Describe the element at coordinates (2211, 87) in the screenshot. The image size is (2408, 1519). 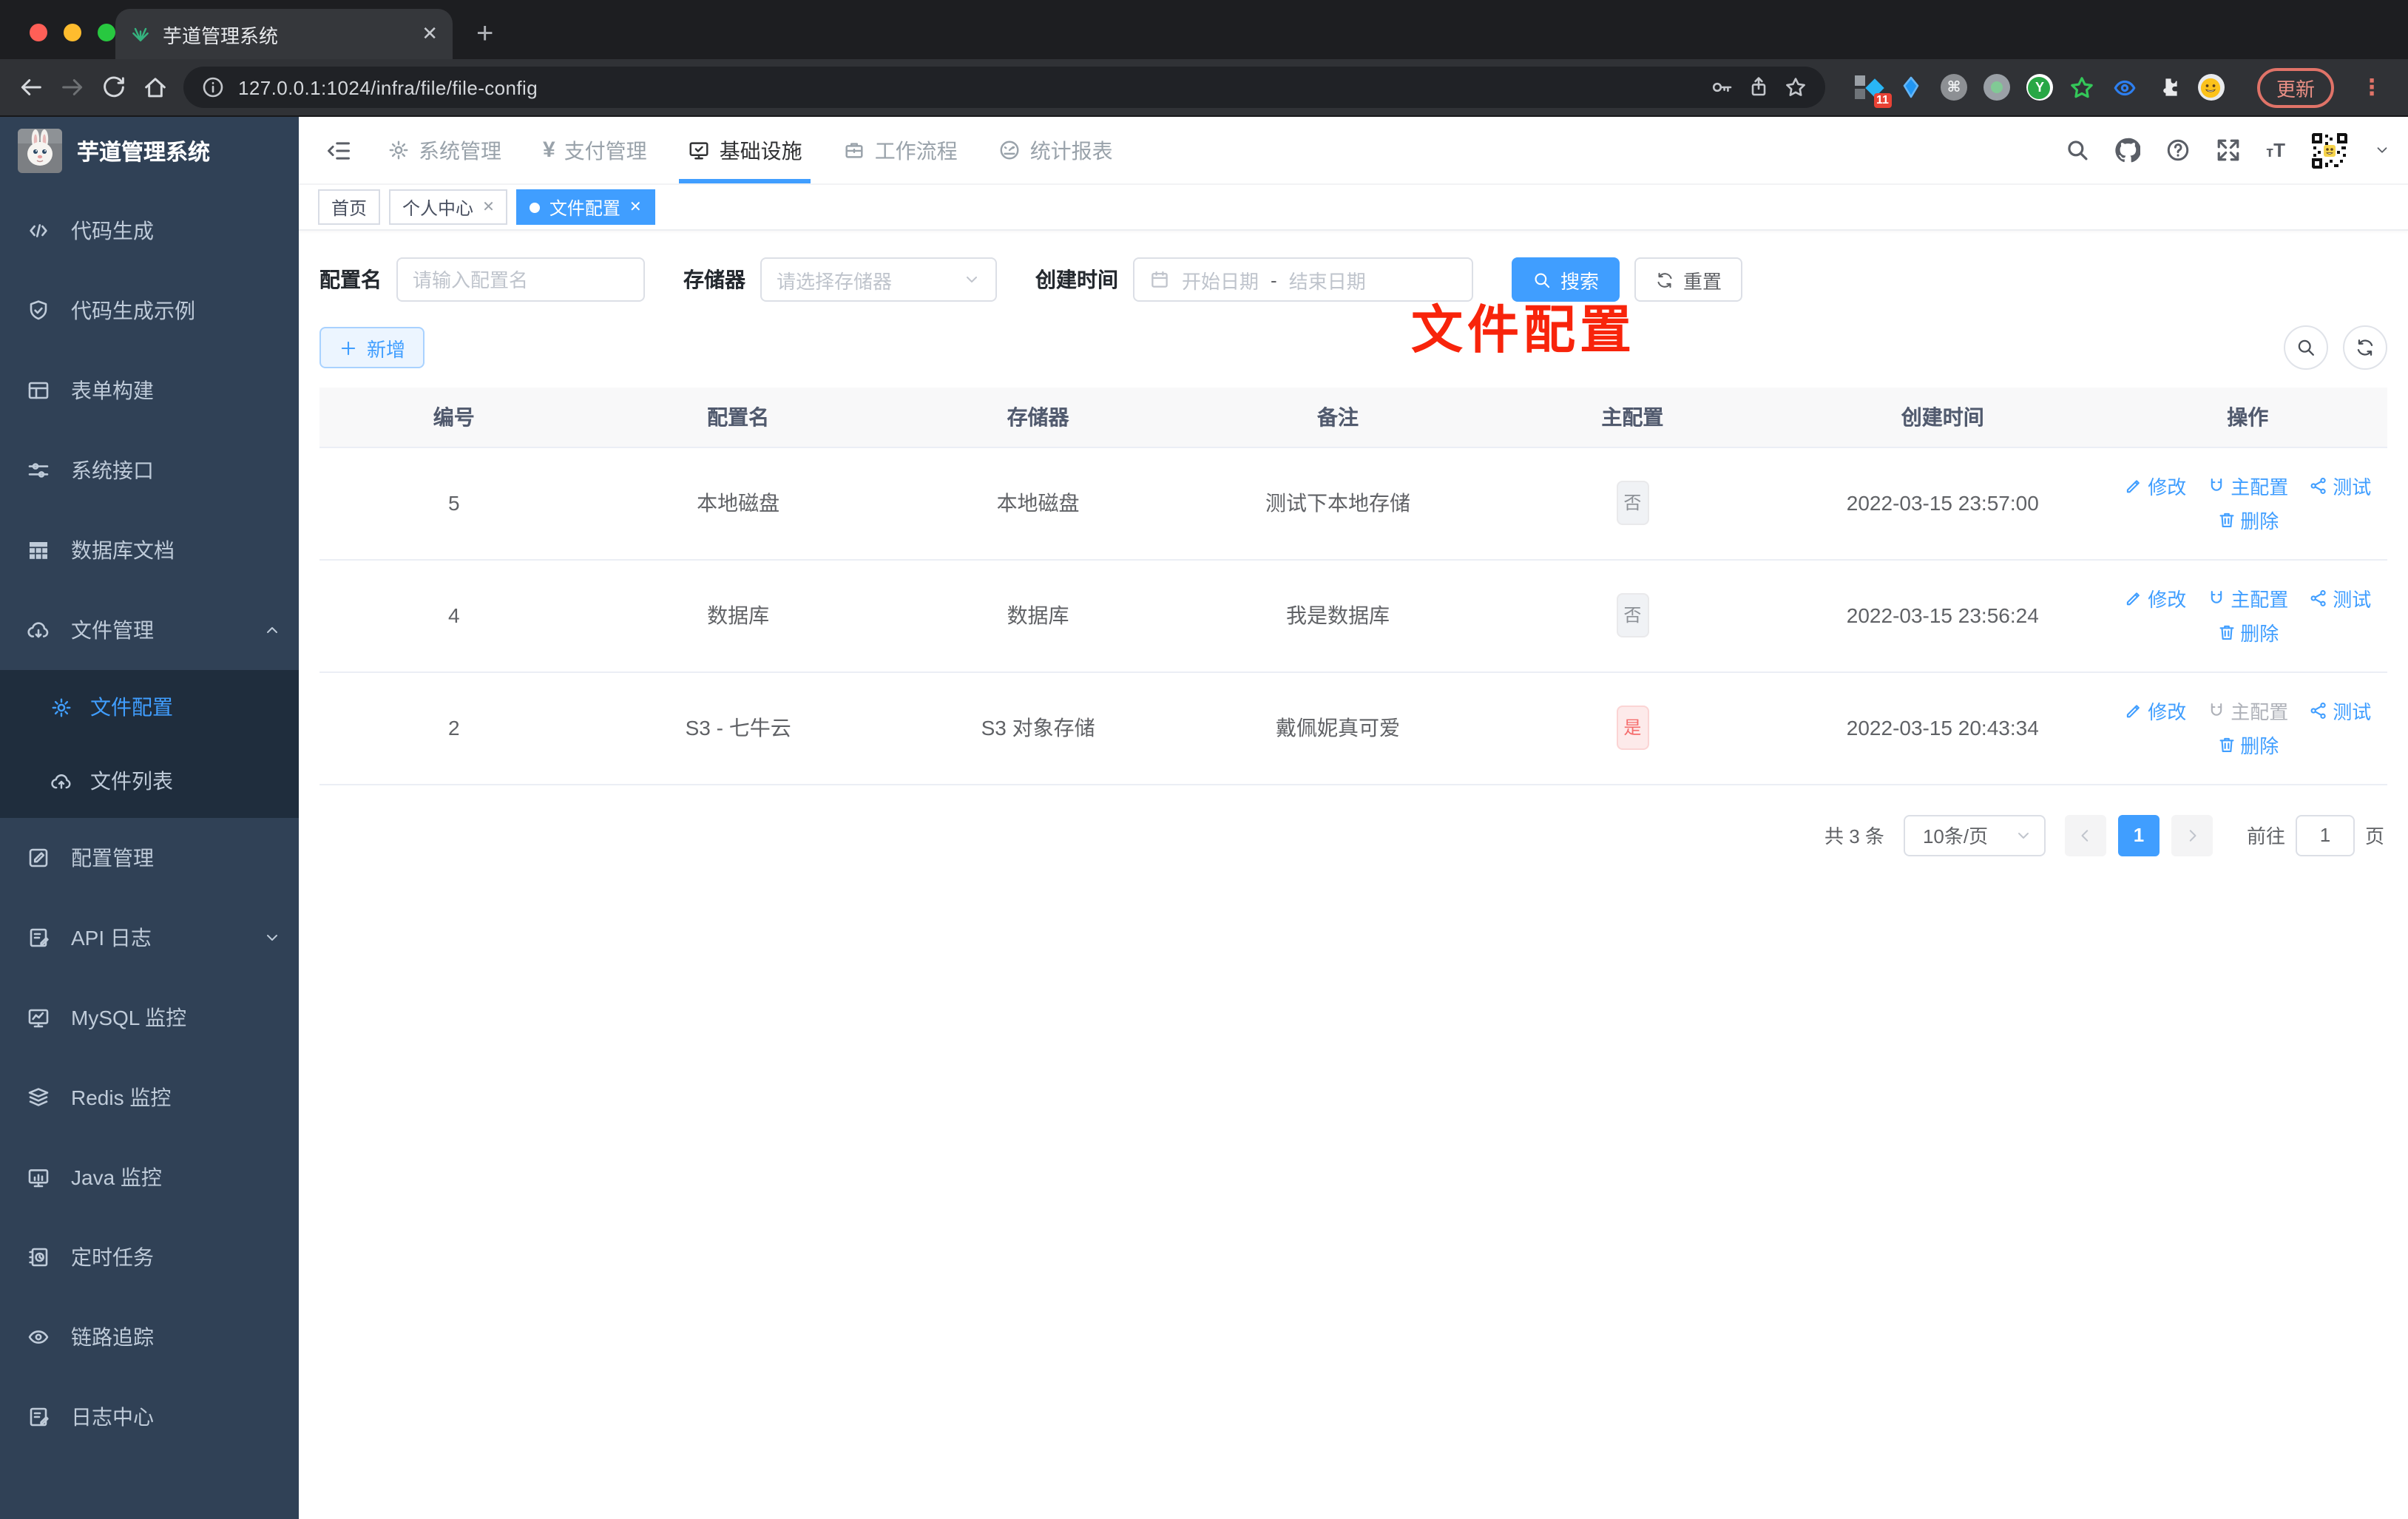
I see `profile-emoji-icon` at that location.